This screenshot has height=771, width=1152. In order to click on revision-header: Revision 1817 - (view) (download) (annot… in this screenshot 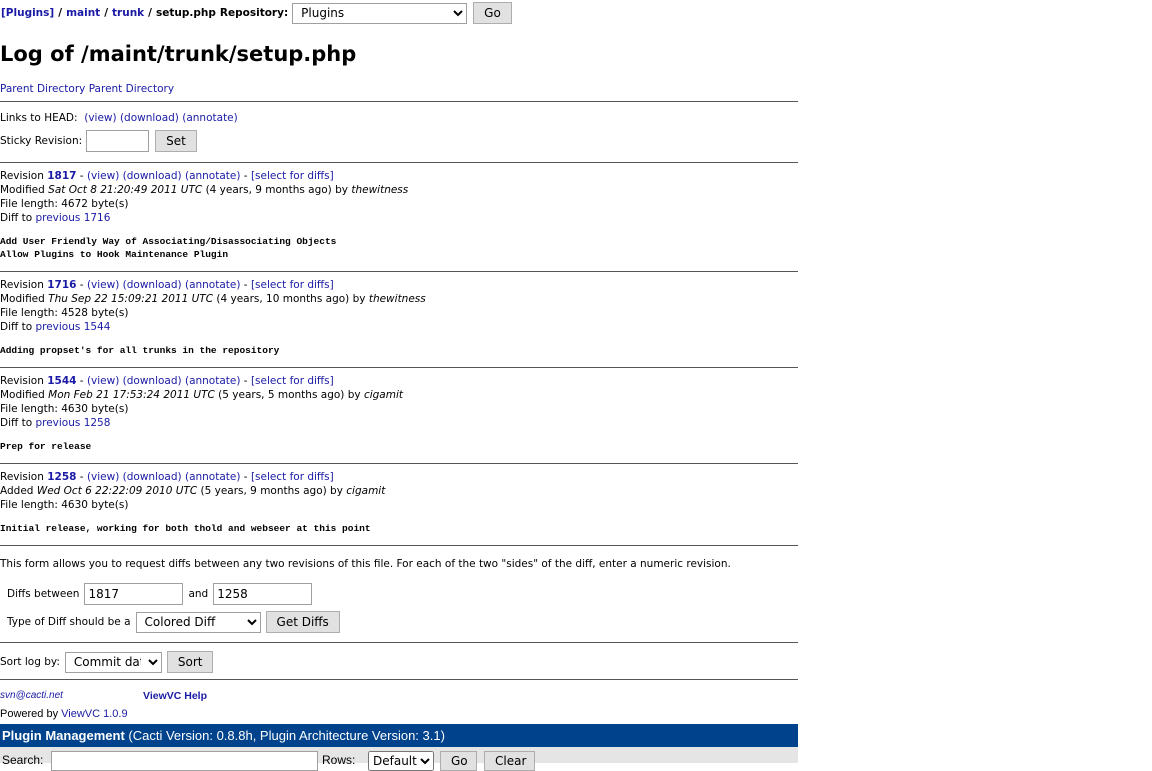, I will do `click(204, 176)`.